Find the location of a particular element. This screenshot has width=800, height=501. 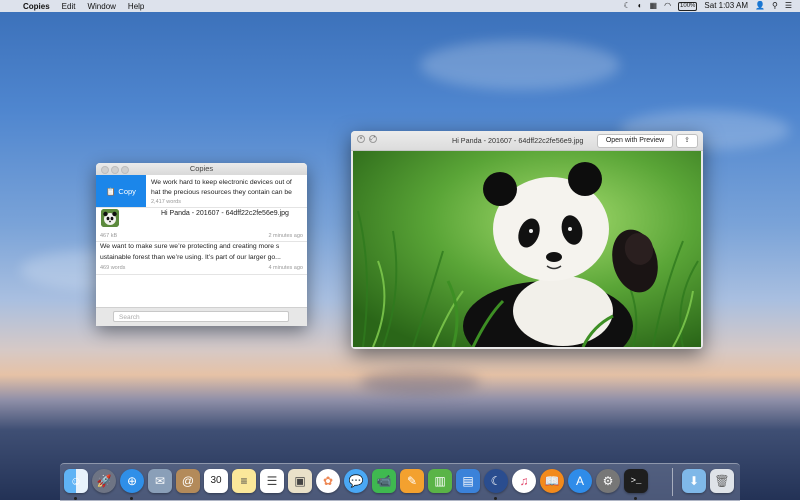

notes-icon: ≡ is located at coordinates (244, 481).